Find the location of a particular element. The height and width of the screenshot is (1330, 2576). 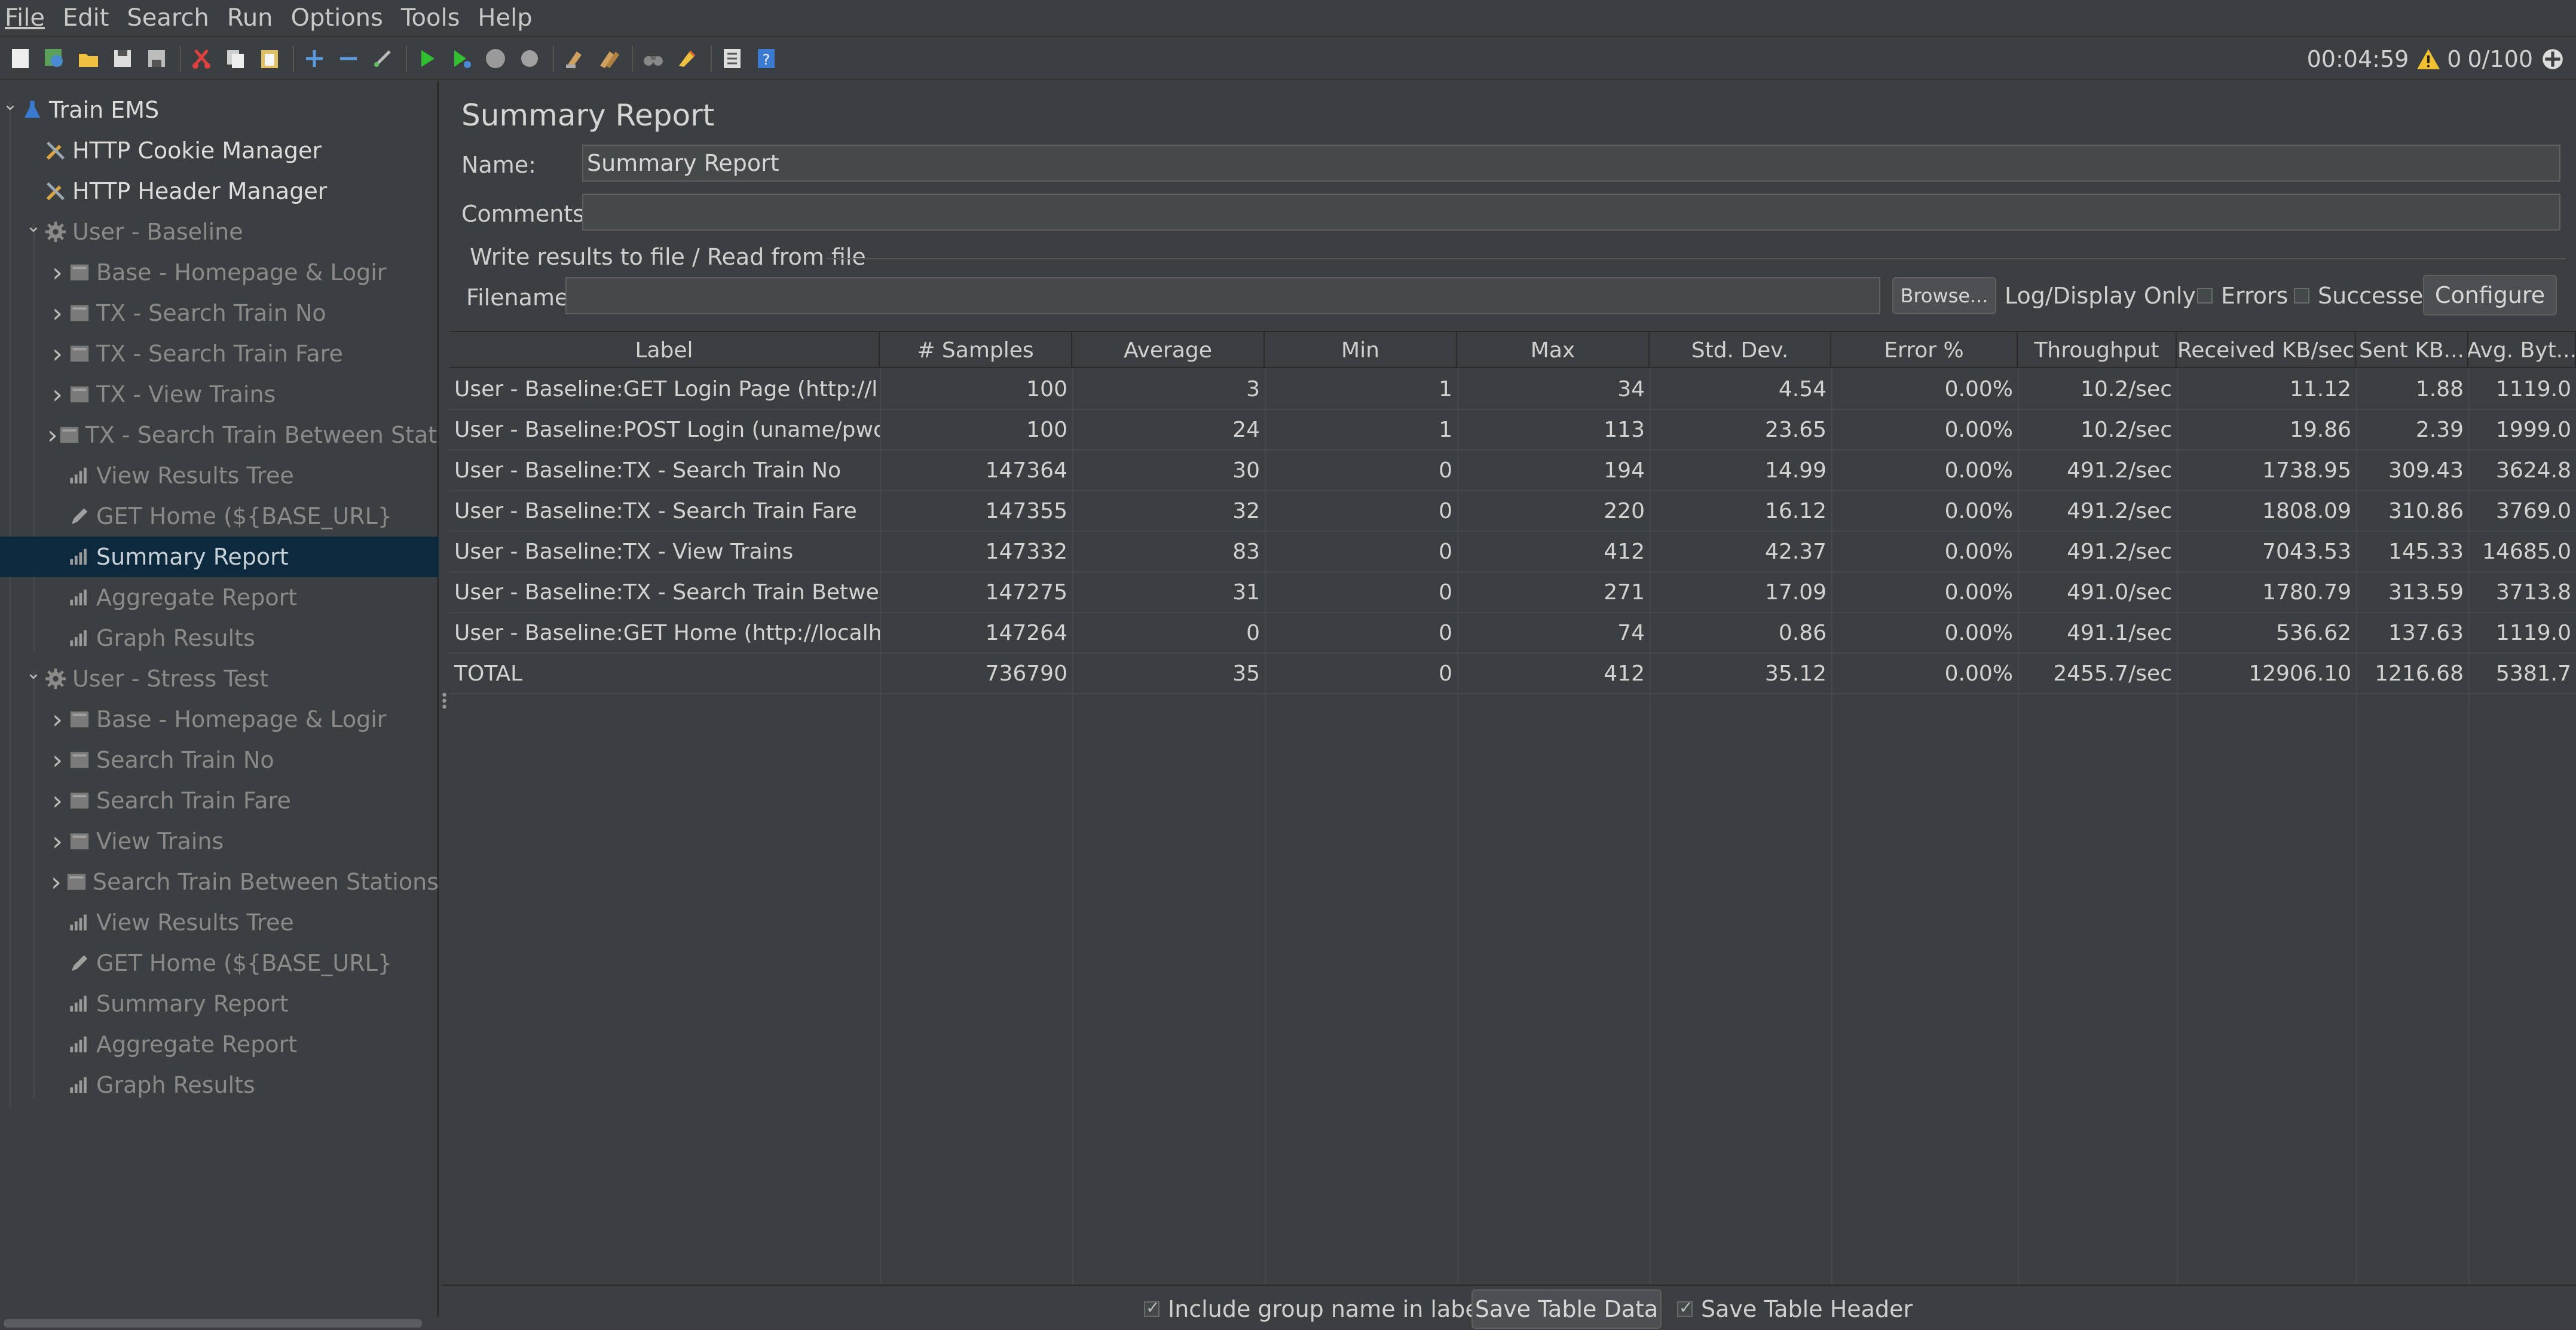

paste-icon is located at coordinates (270, 59).